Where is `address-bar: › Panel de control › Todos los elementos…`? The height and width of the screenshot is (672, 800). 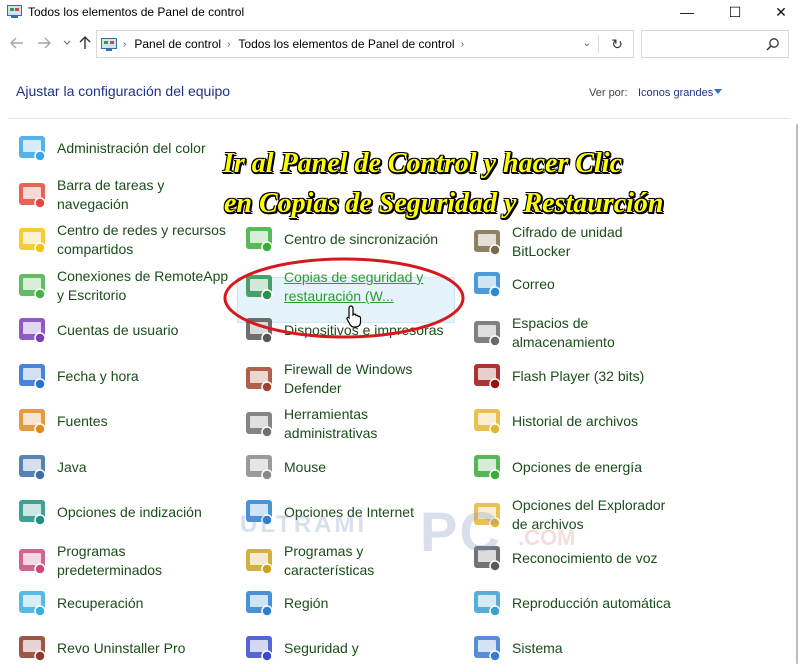 address-bar: › Panel de control › Todos los elementos… is located at coordinates (365, 44).